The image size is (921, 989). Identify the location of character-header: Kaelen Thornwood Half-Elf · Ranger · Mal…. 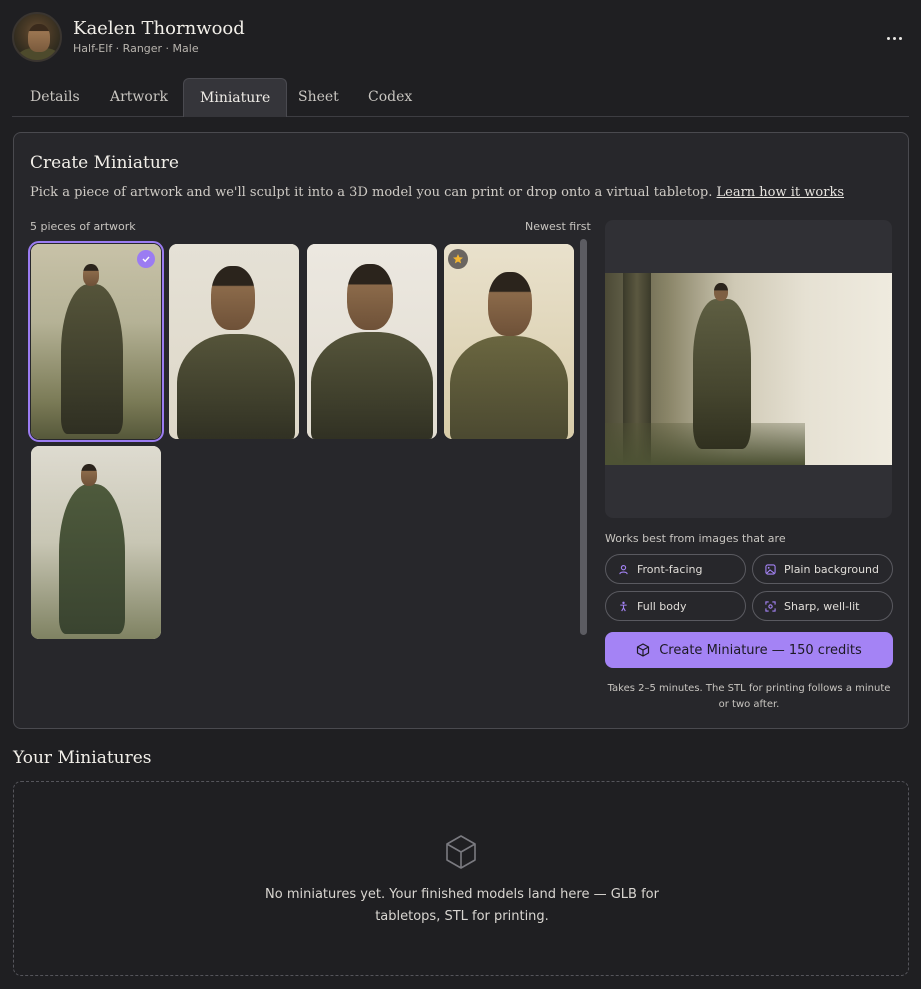
(460, 38).